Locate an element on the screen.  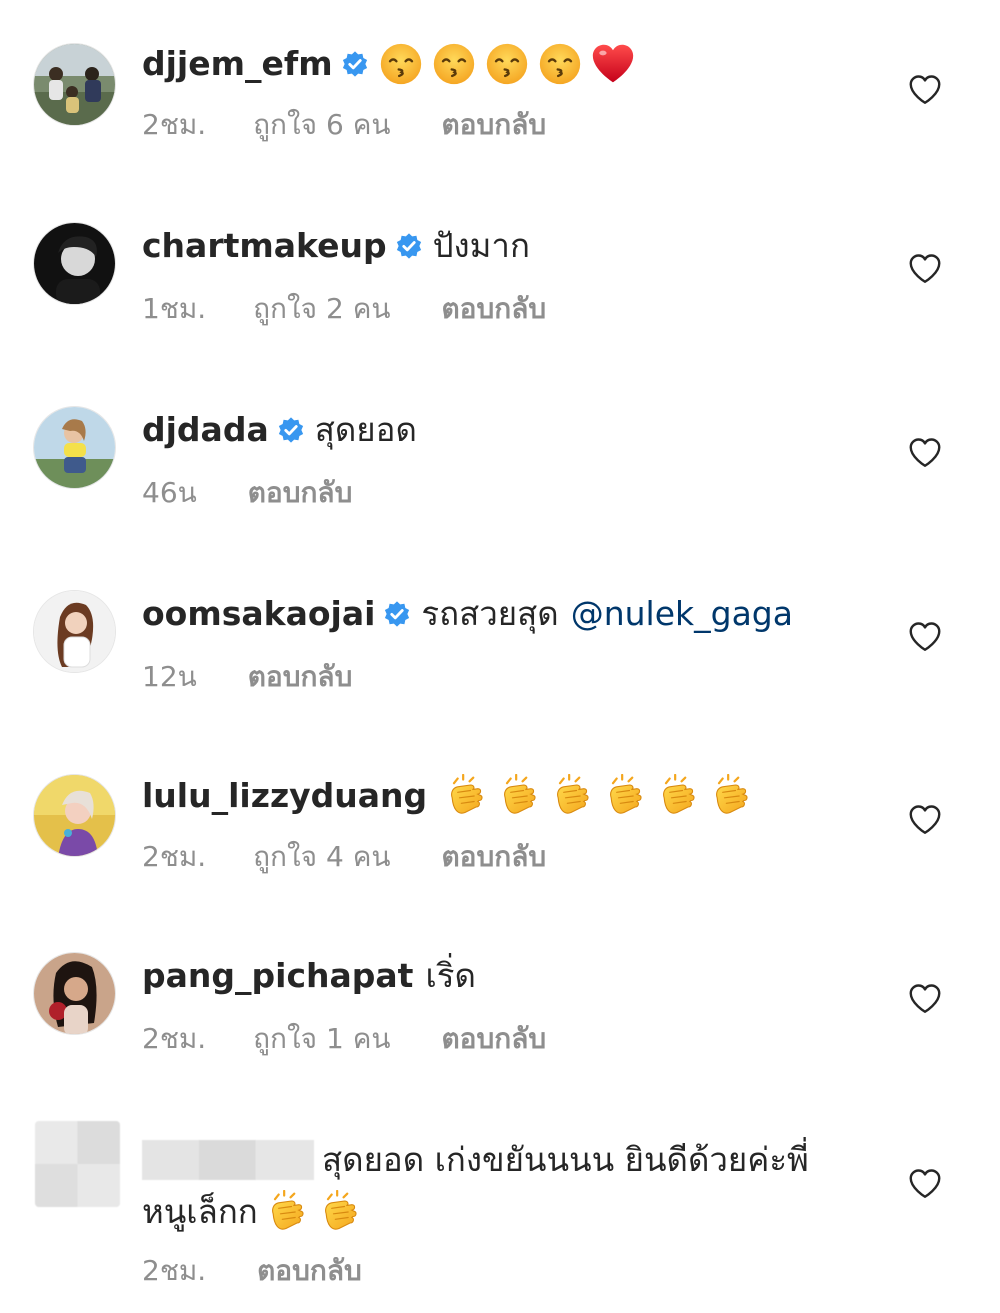
comment-time: 12น is located at coordinates (169, 676).